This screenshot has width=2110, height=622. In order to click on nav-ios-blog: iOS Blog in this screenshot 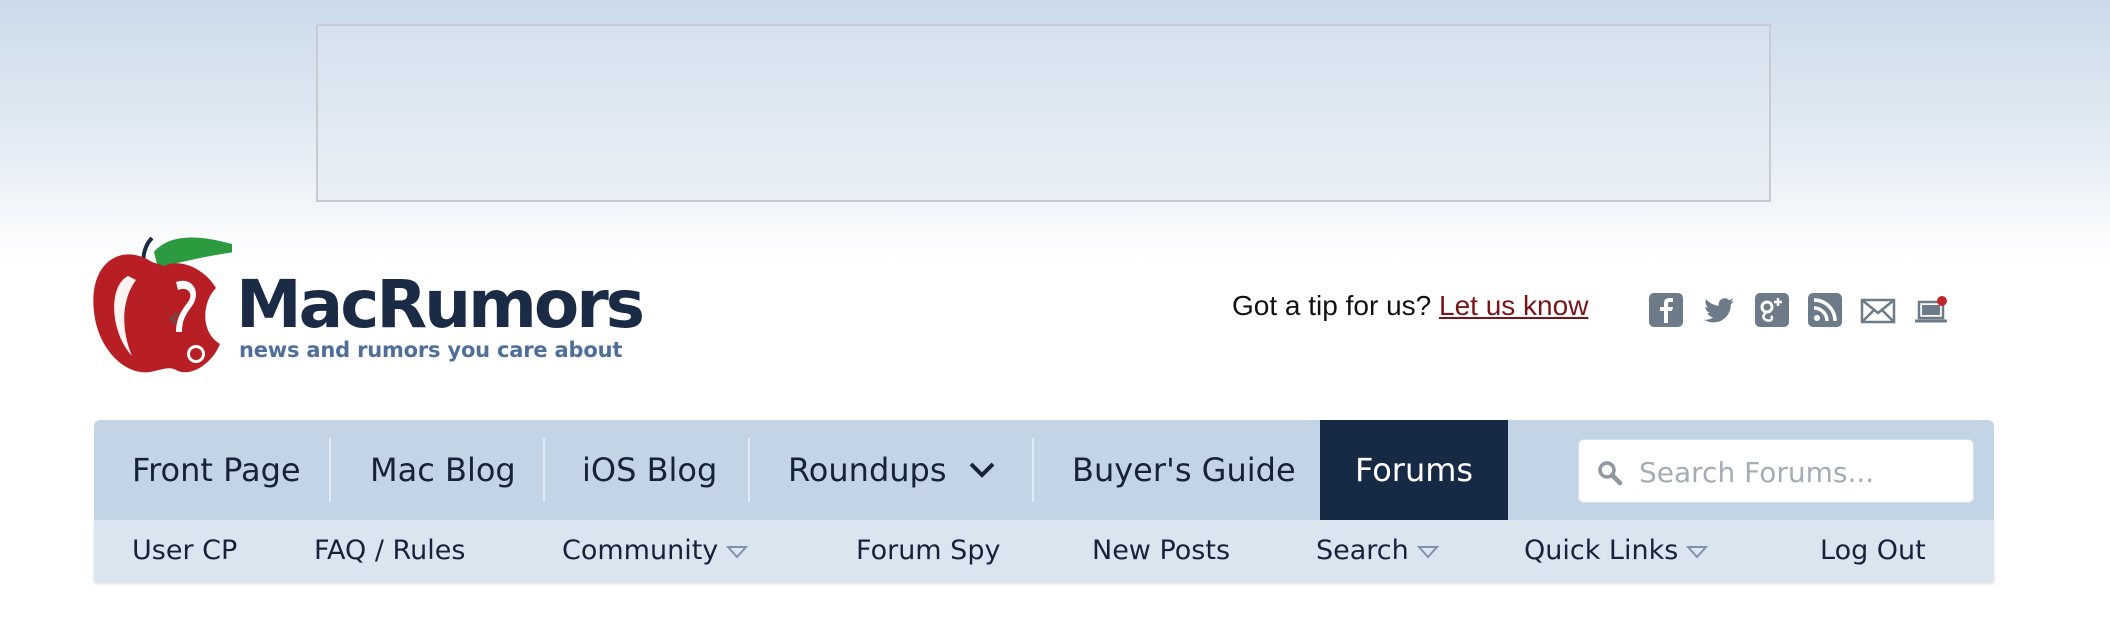, I will do `click(649, 470)`.